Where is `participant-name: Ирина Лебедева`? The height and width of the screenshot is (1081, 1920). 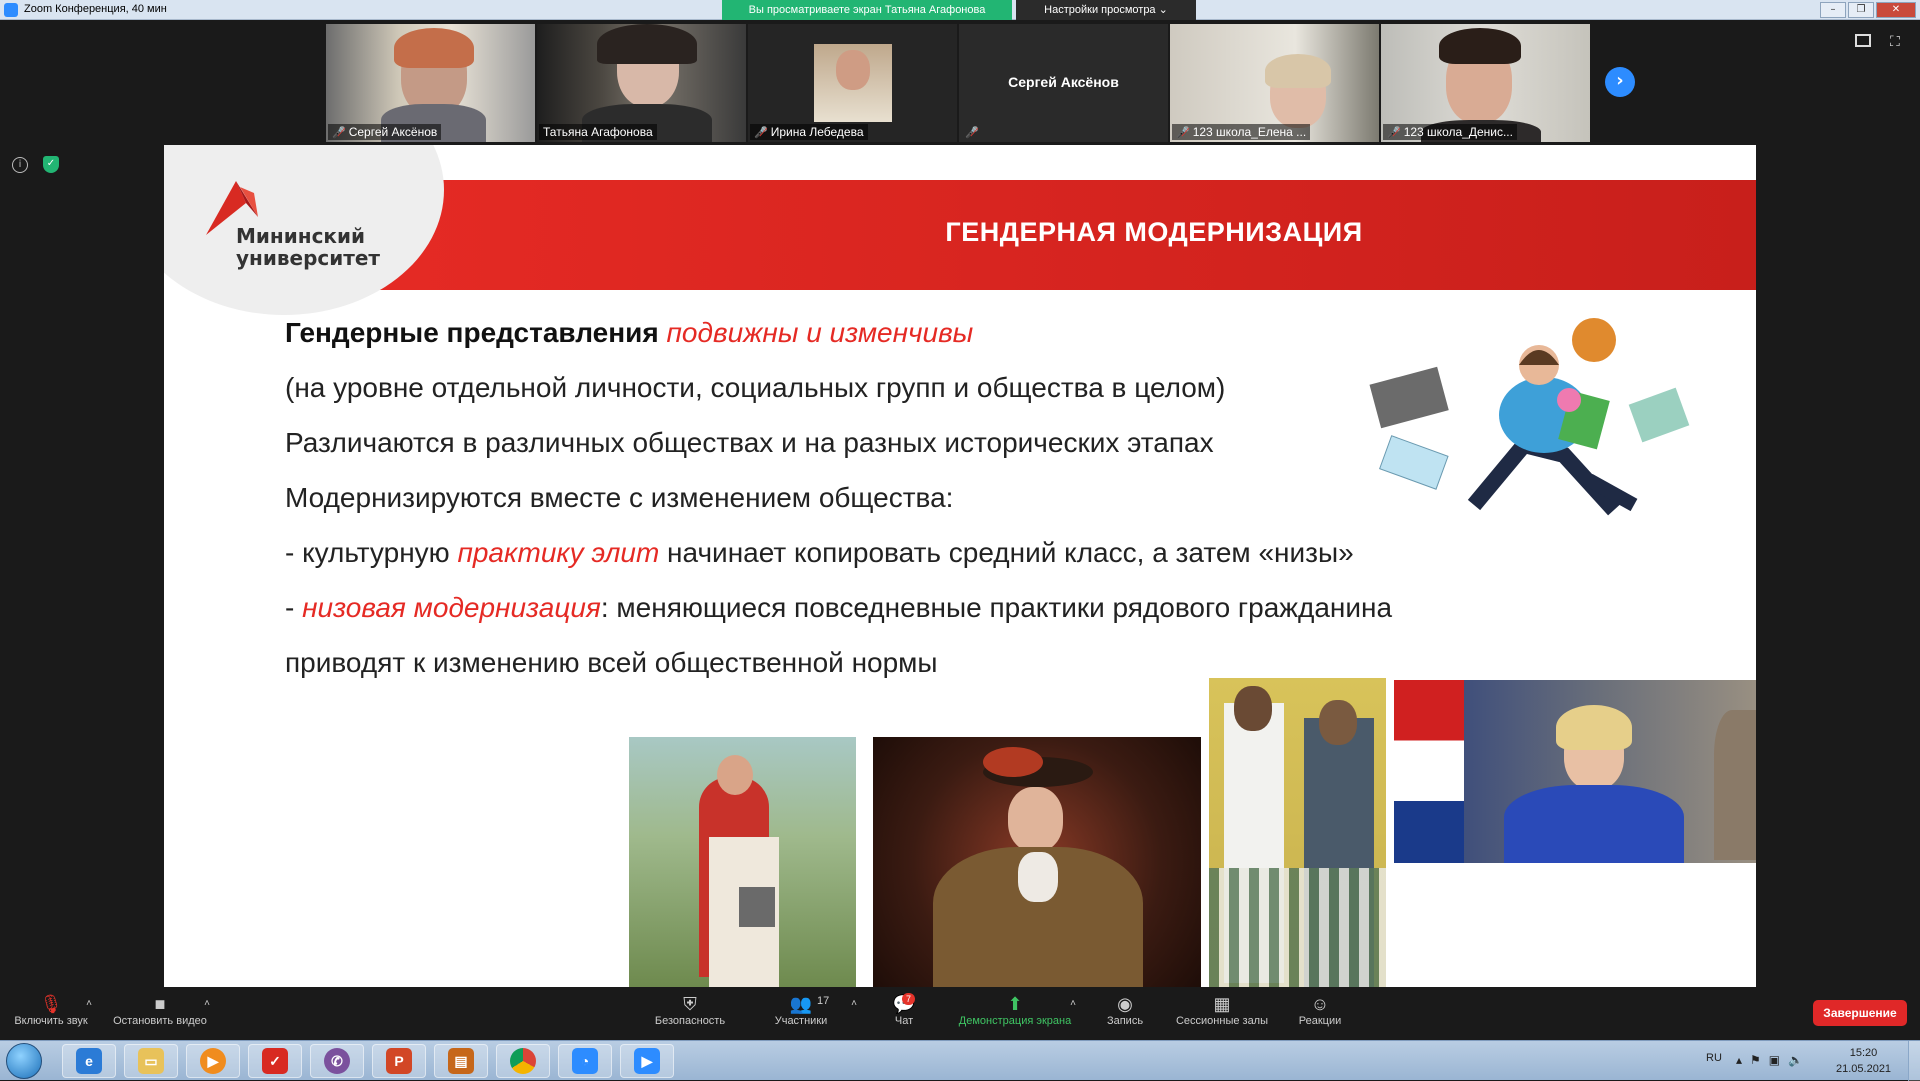 participant-name: Ирина Лебедева is located at coordinates (817, 132).